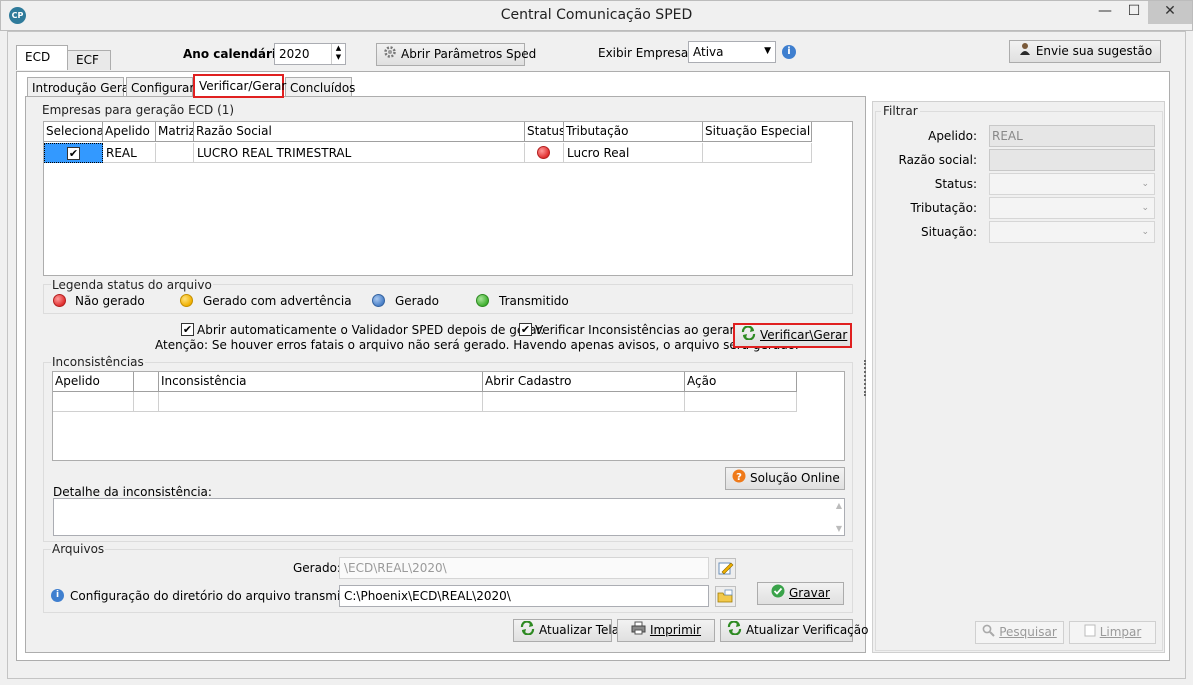  What do you see at coordinates (59, 300) in the screenshot?
I see `legend-red-icon` at bounding box center [59, 300].